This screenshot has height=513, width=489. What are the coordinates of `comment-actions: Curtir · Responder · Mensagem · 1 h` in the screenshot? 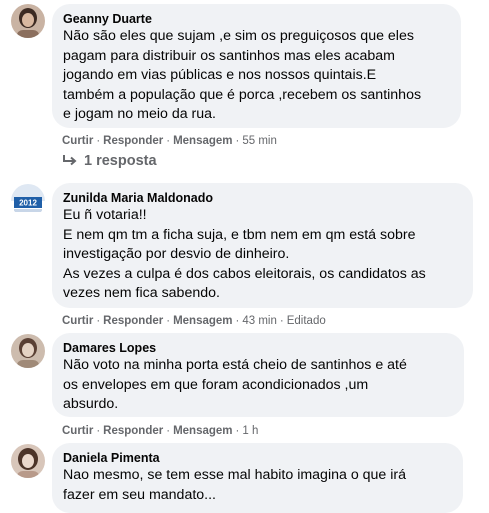 It's located at (160, 431).